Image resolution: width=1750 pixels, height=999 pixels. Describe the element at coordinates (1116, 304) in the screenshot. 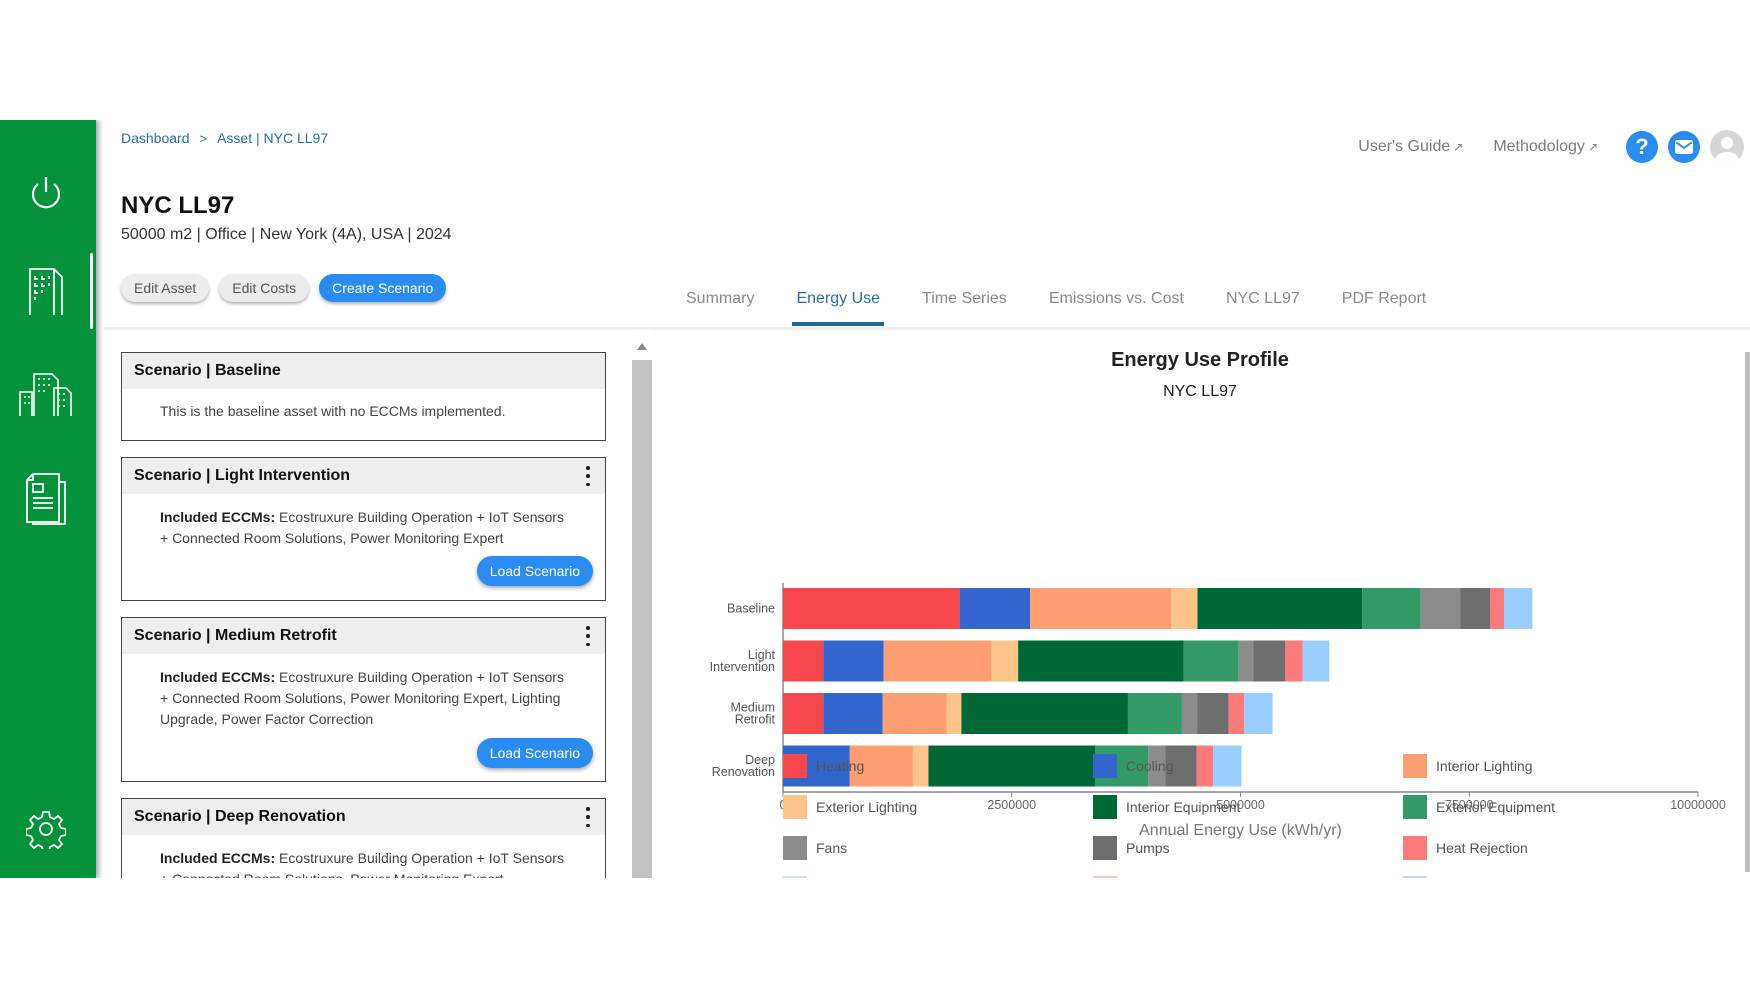

I see `tab-emissions-vs-cost: Emissions vs. Cost` at that location.